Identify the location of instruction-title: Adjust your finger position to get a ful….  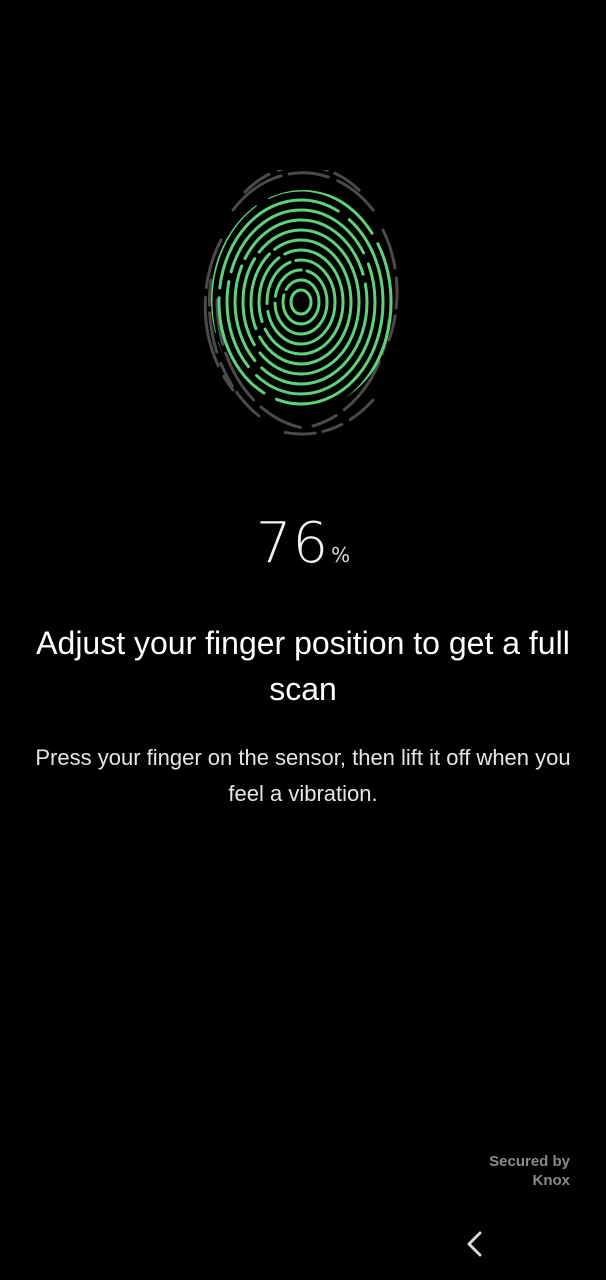
(303, 666).